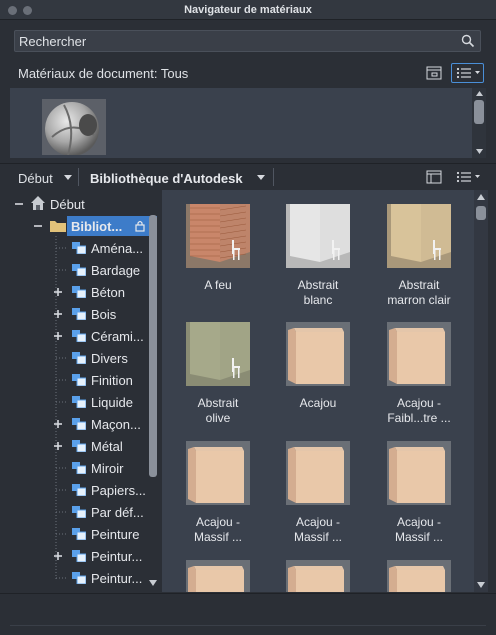  I want to click on material-name-line2: blanc, so click(318, 300).